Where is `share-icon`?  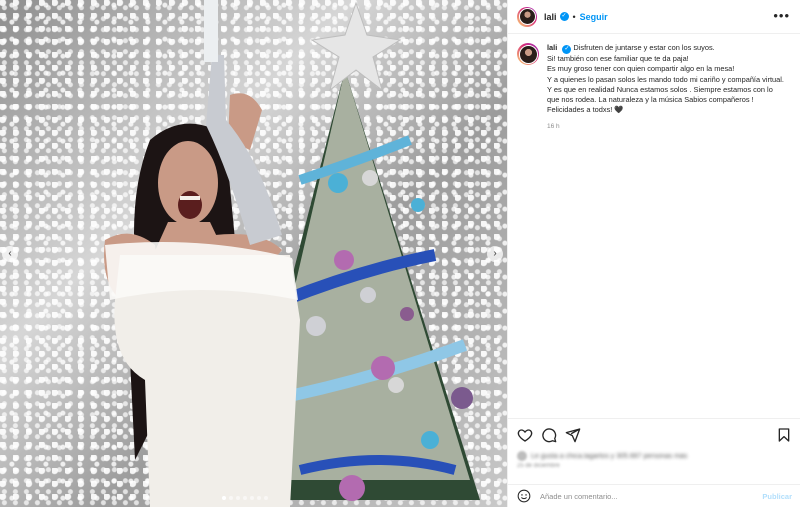
share-icon is located at coordinates (573, 435).